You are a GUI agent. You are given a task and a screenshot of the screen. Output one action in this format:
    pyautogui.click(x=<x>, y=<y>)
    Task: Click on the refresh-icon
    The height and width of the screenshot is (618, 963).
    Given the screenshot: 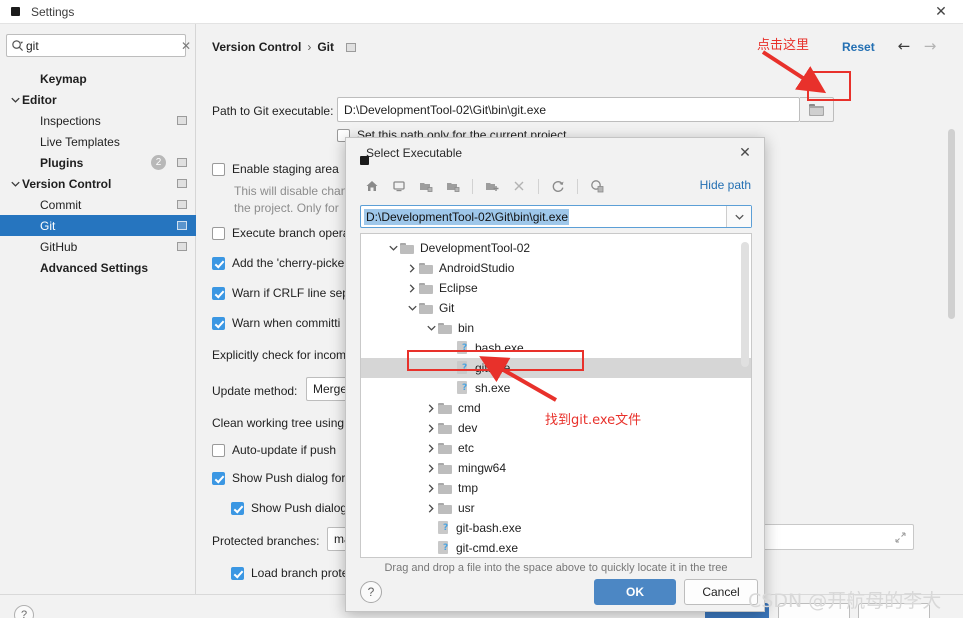 What is the action you would take?
    pyautogui.click(x=558, y=186)
    